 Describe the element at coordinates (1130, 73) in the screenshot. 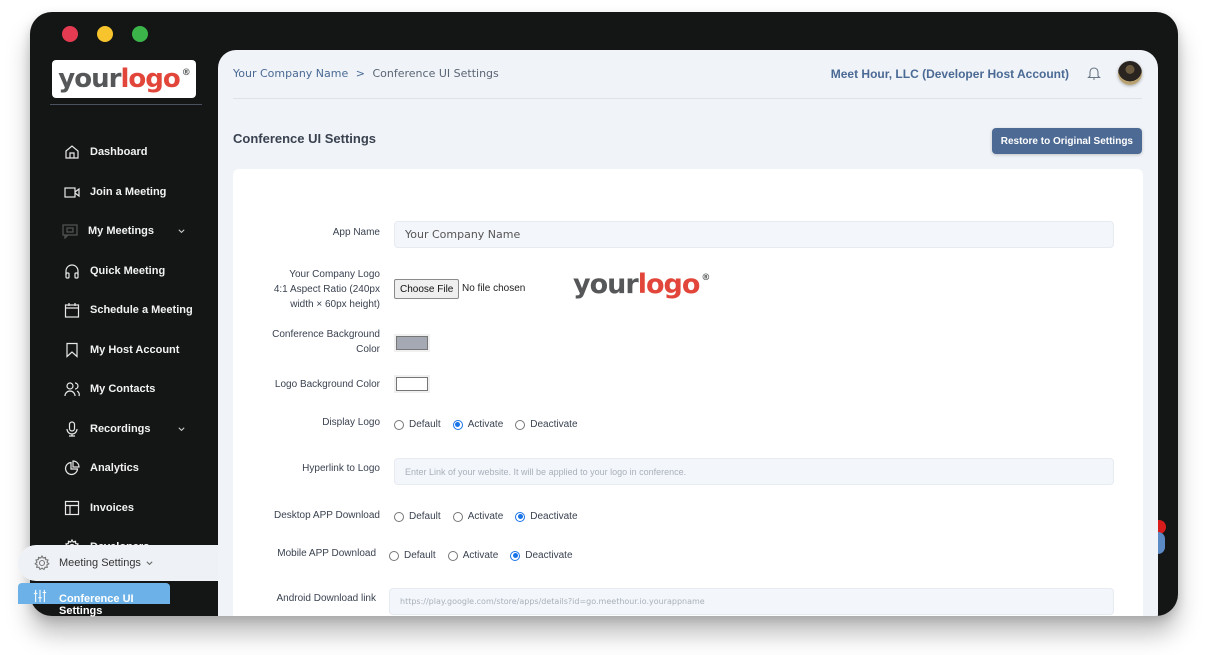

I see `user-avatar` at that location.